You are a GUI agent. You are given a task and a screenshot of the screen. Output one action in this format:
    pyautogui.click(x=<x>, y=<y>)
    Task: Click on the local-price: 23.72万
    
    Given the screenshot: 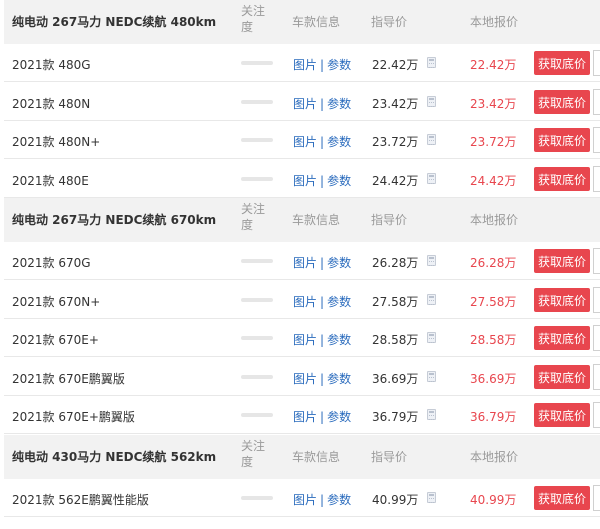 What is the action you would take?
    pyautogui.click(x=493, y=142)
    